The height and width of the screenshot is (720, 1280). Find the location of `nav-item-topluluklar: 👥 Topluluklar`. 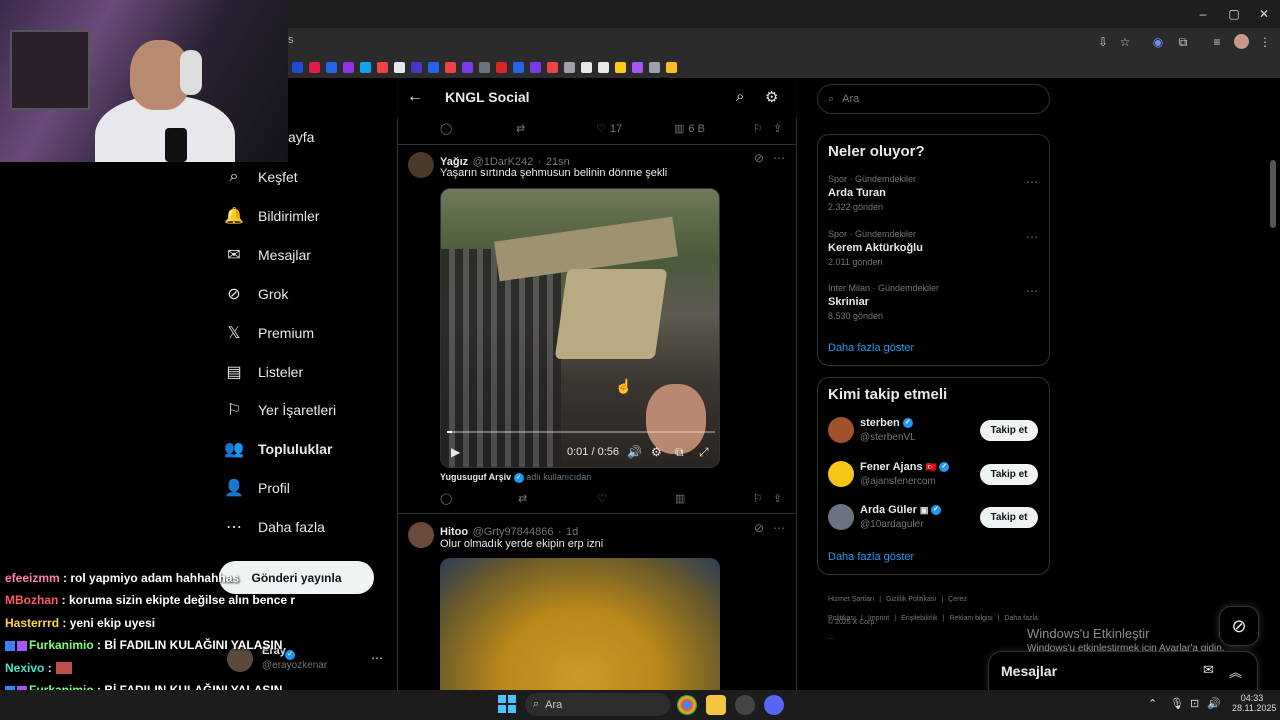

nav-item-topluluklar: 👥 Topluluklar is located at coordinates (278, 449).